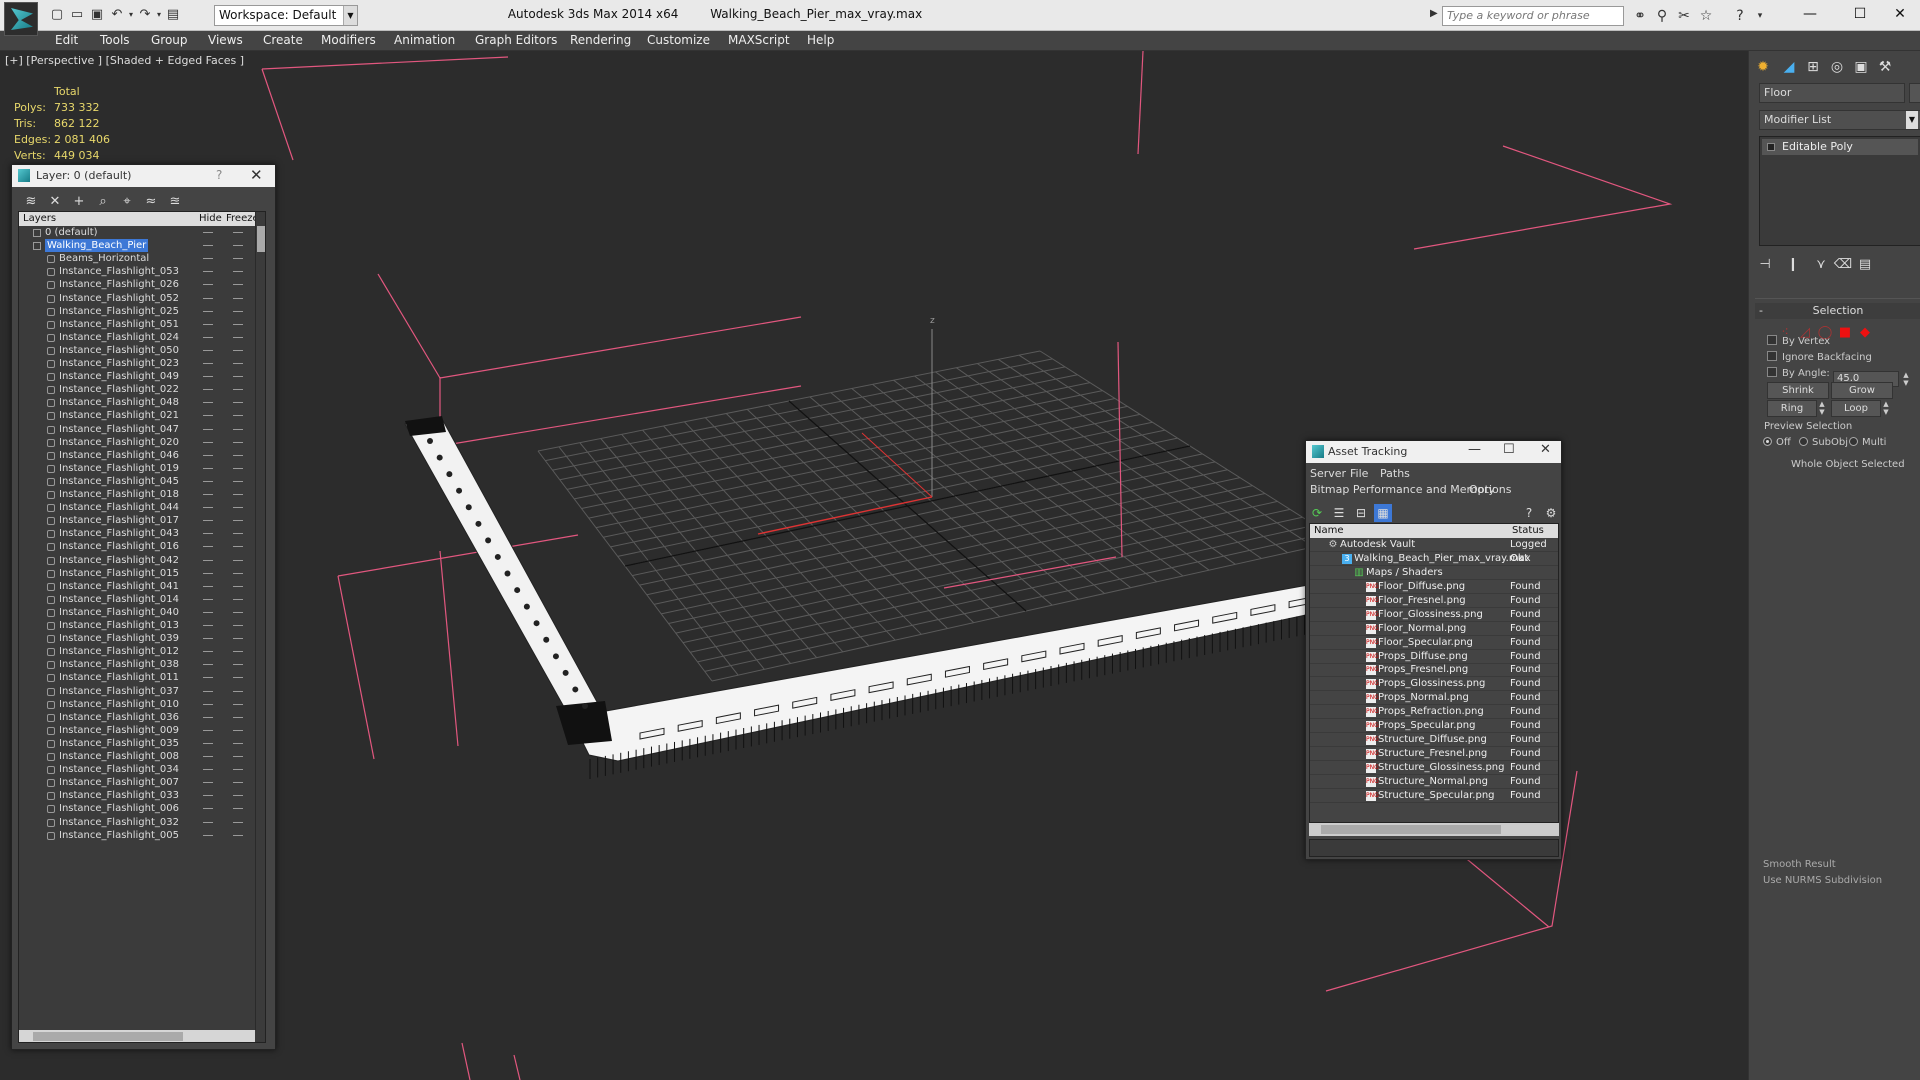 This screenshot has width=1920, height=1080. What do you see at coordinates (137, 612) in the screenshot?
I see `object-row: Instance_Flashlight_040` at bounding box center [137, 612].